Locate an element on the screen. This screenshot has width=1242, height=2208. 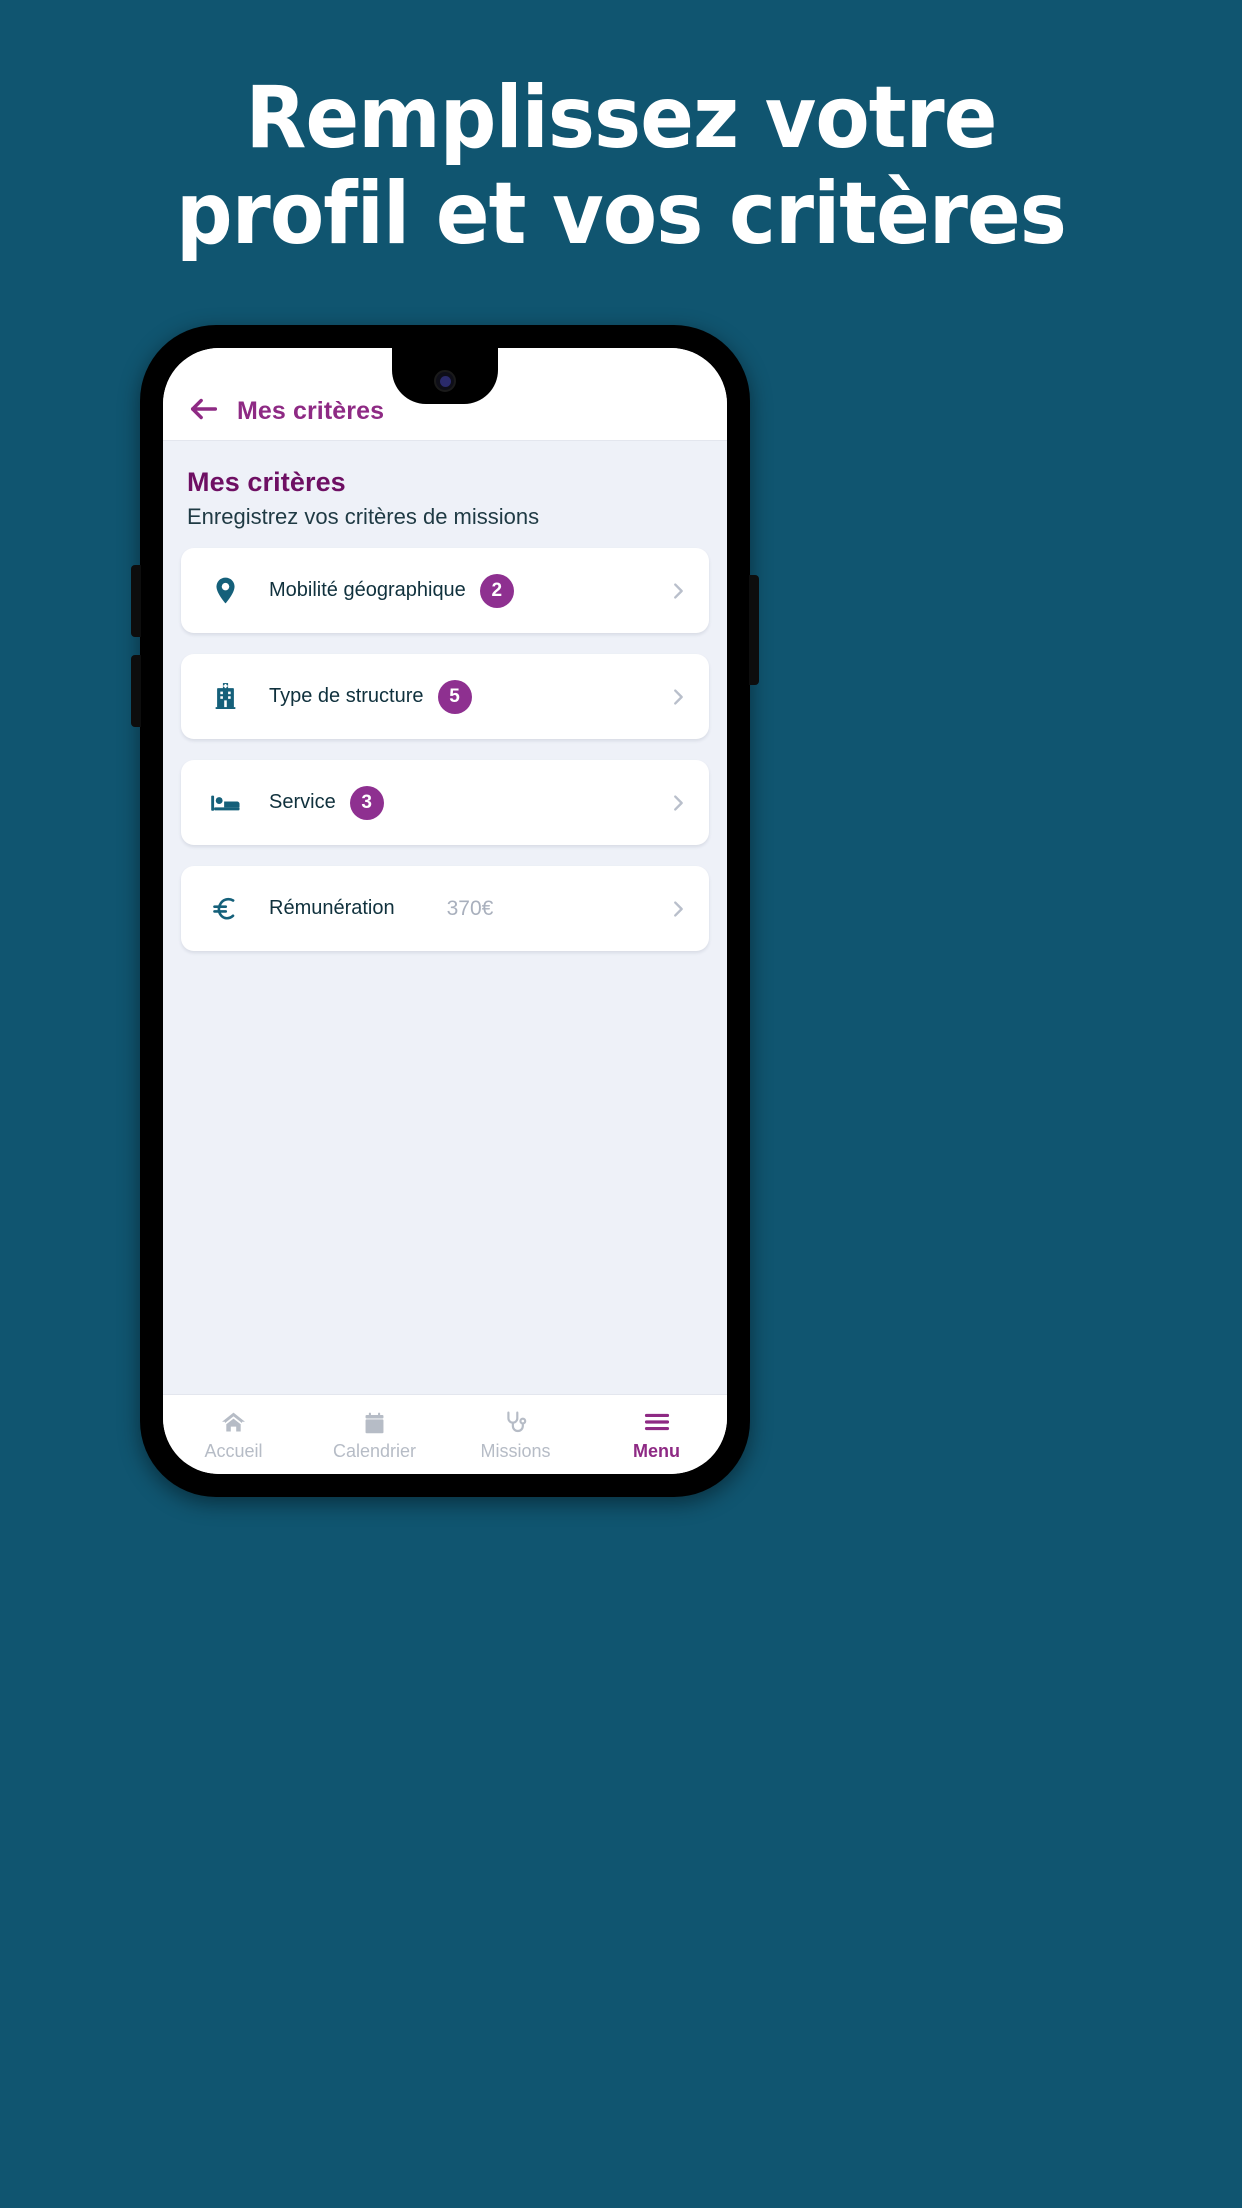
criteria-row-mobilite-geographique: Mobilité géographique 2 is located at coordinates (445, 590).